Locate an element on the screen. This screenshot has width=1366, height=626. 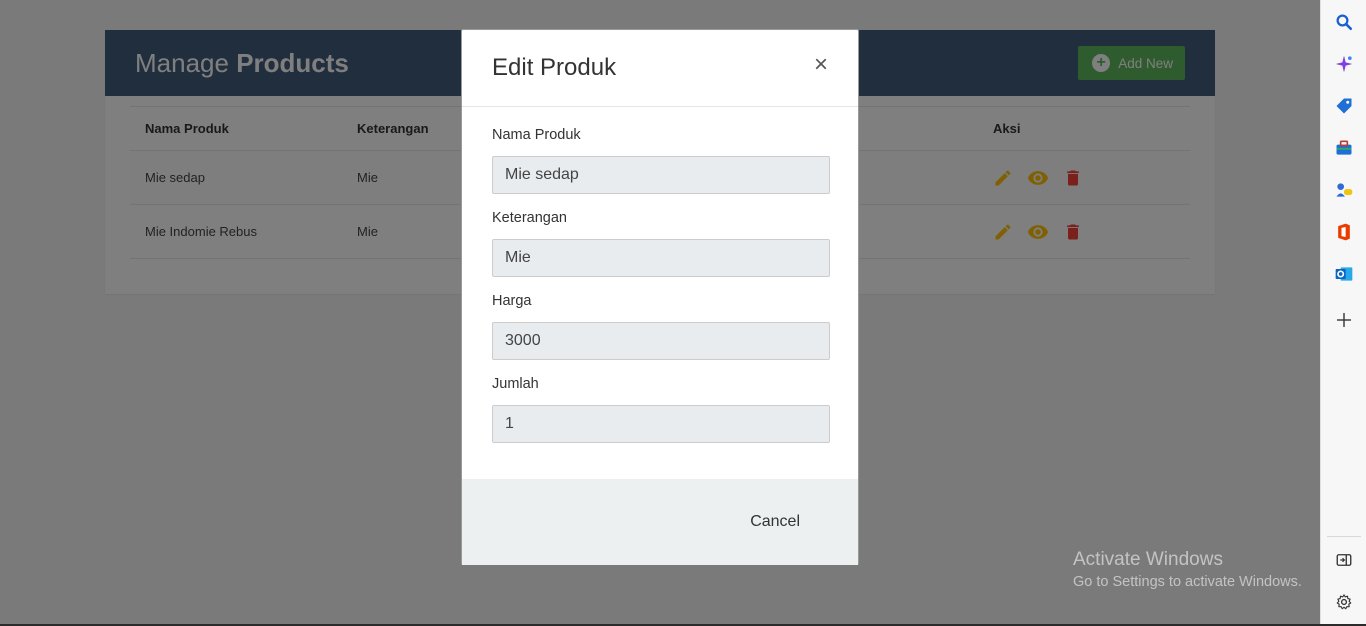
activate-windows-title: Activate Windows is located at coordinates (1148, 559).